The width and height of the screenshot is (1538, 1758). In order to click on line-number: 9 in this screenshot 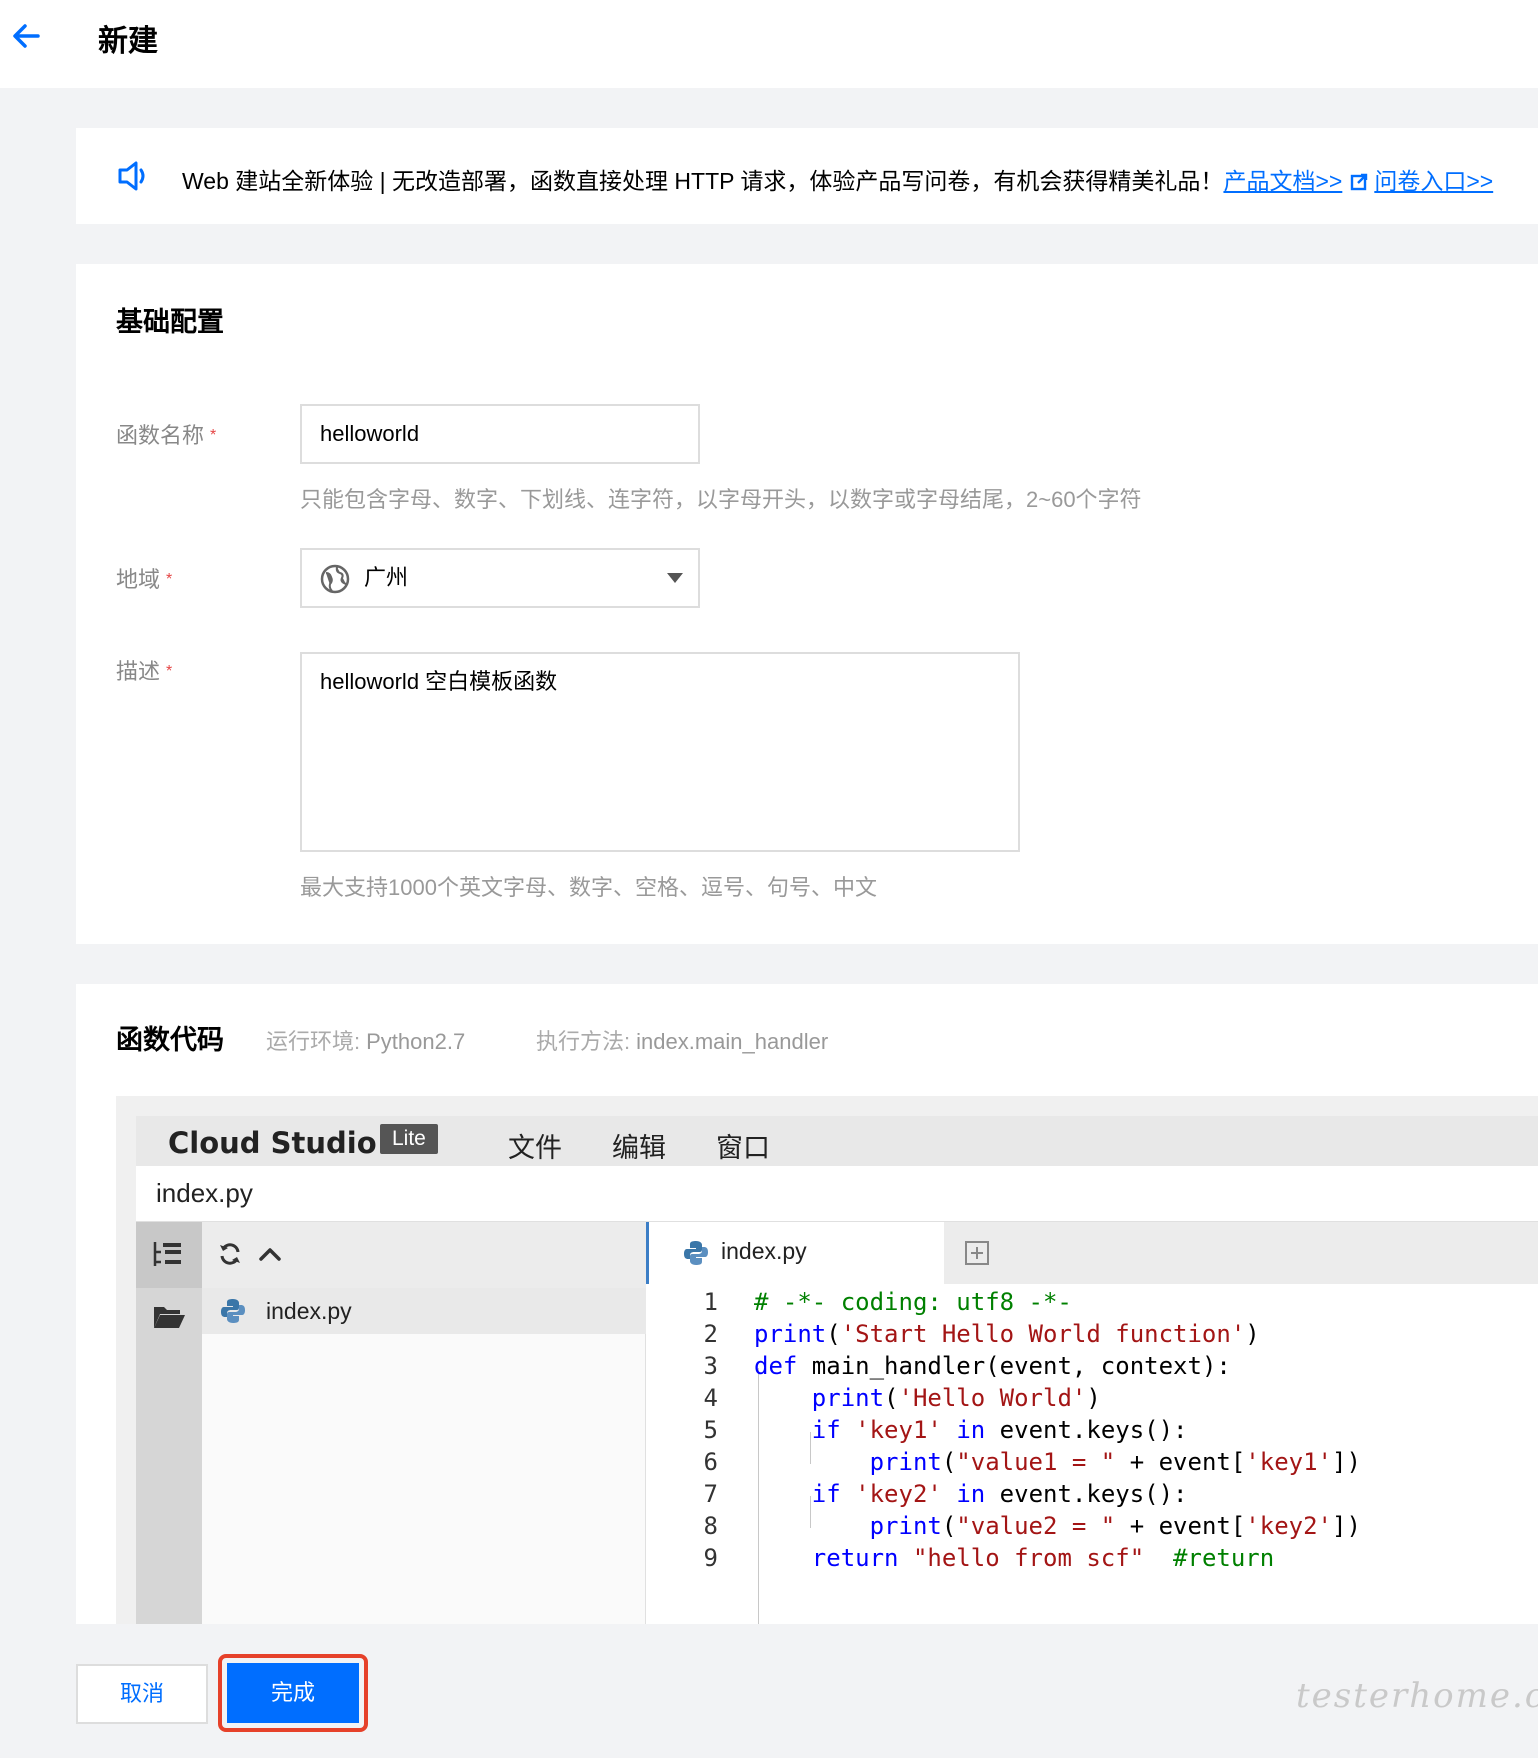, I will do `click(710, 1558)`.